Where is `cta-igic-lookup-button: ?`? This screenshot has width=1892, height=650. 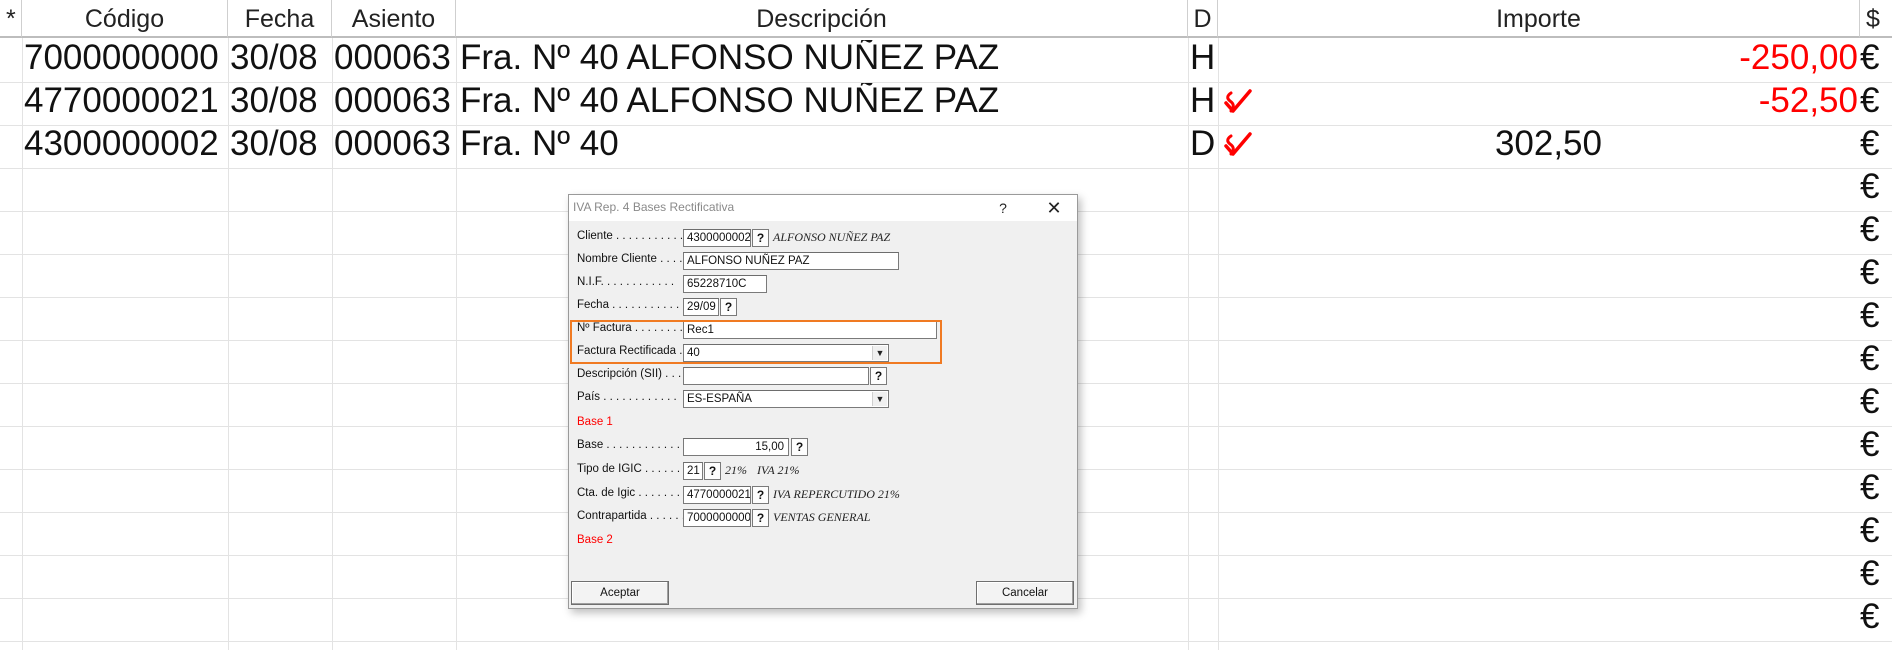 cta-igic-lookup-button: ? is located at coordinates (760, 495).